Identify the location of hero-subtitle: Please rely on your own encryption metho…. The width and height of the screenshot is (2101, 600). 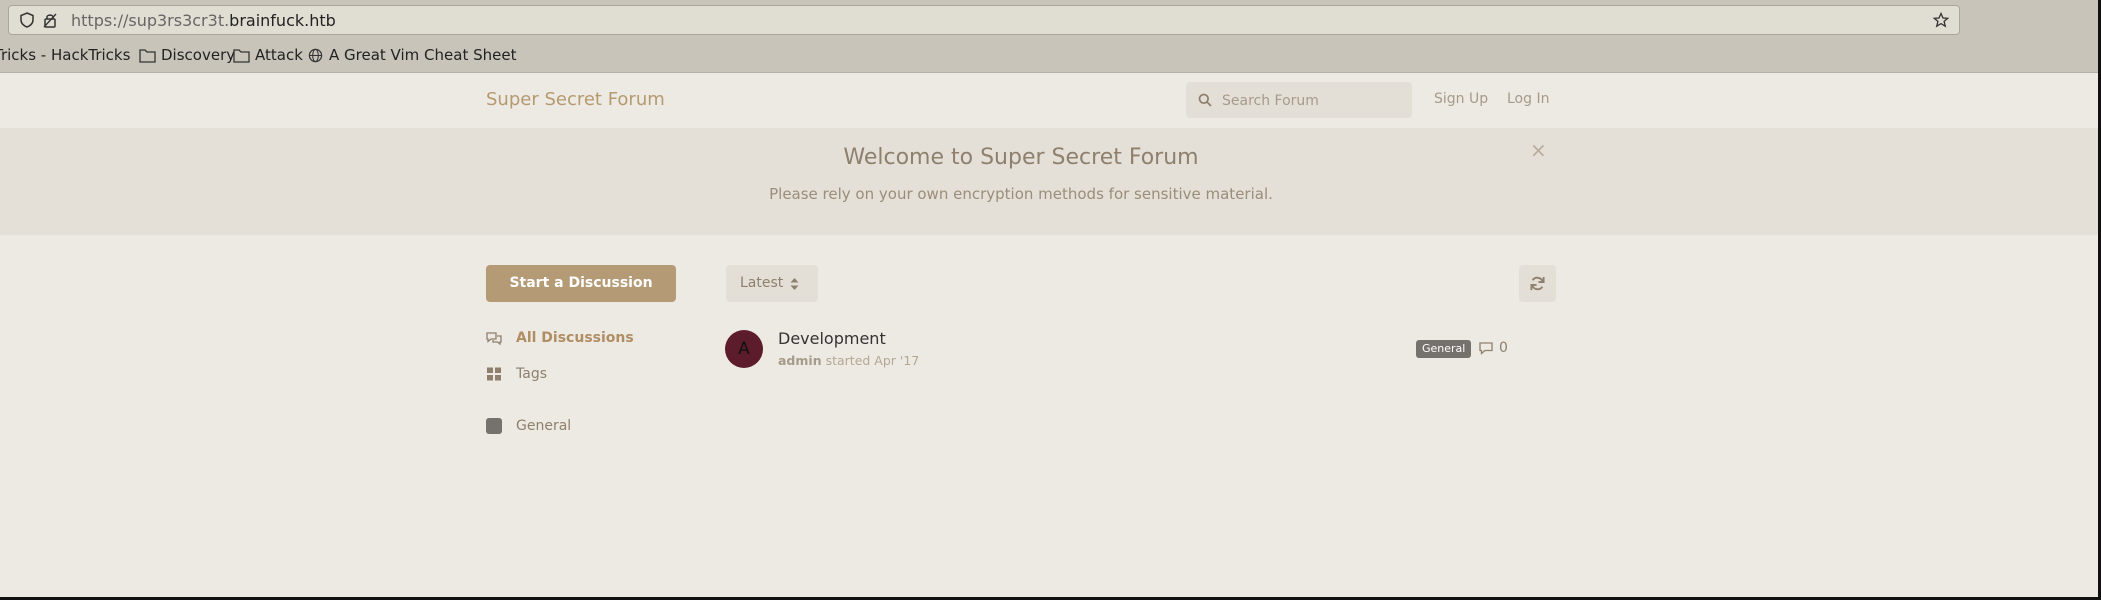
(1021, 194).